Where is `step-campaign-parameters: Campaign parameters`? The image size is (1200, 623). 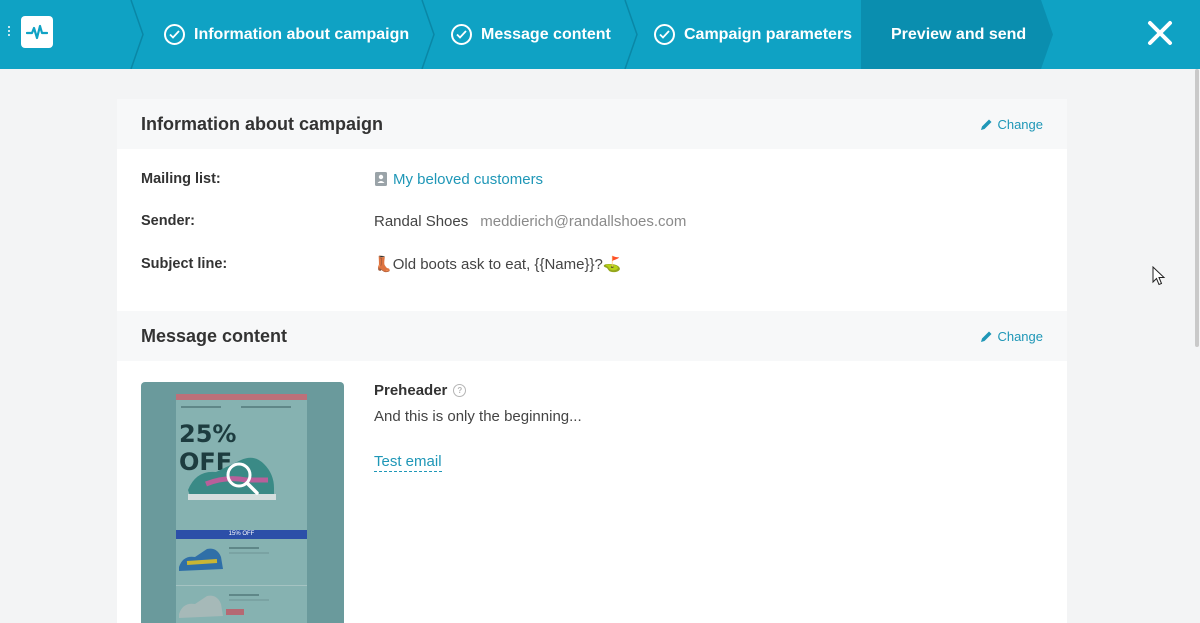
step-campaign-parameters: Campaign parameters is located at coordinates (742, 34).